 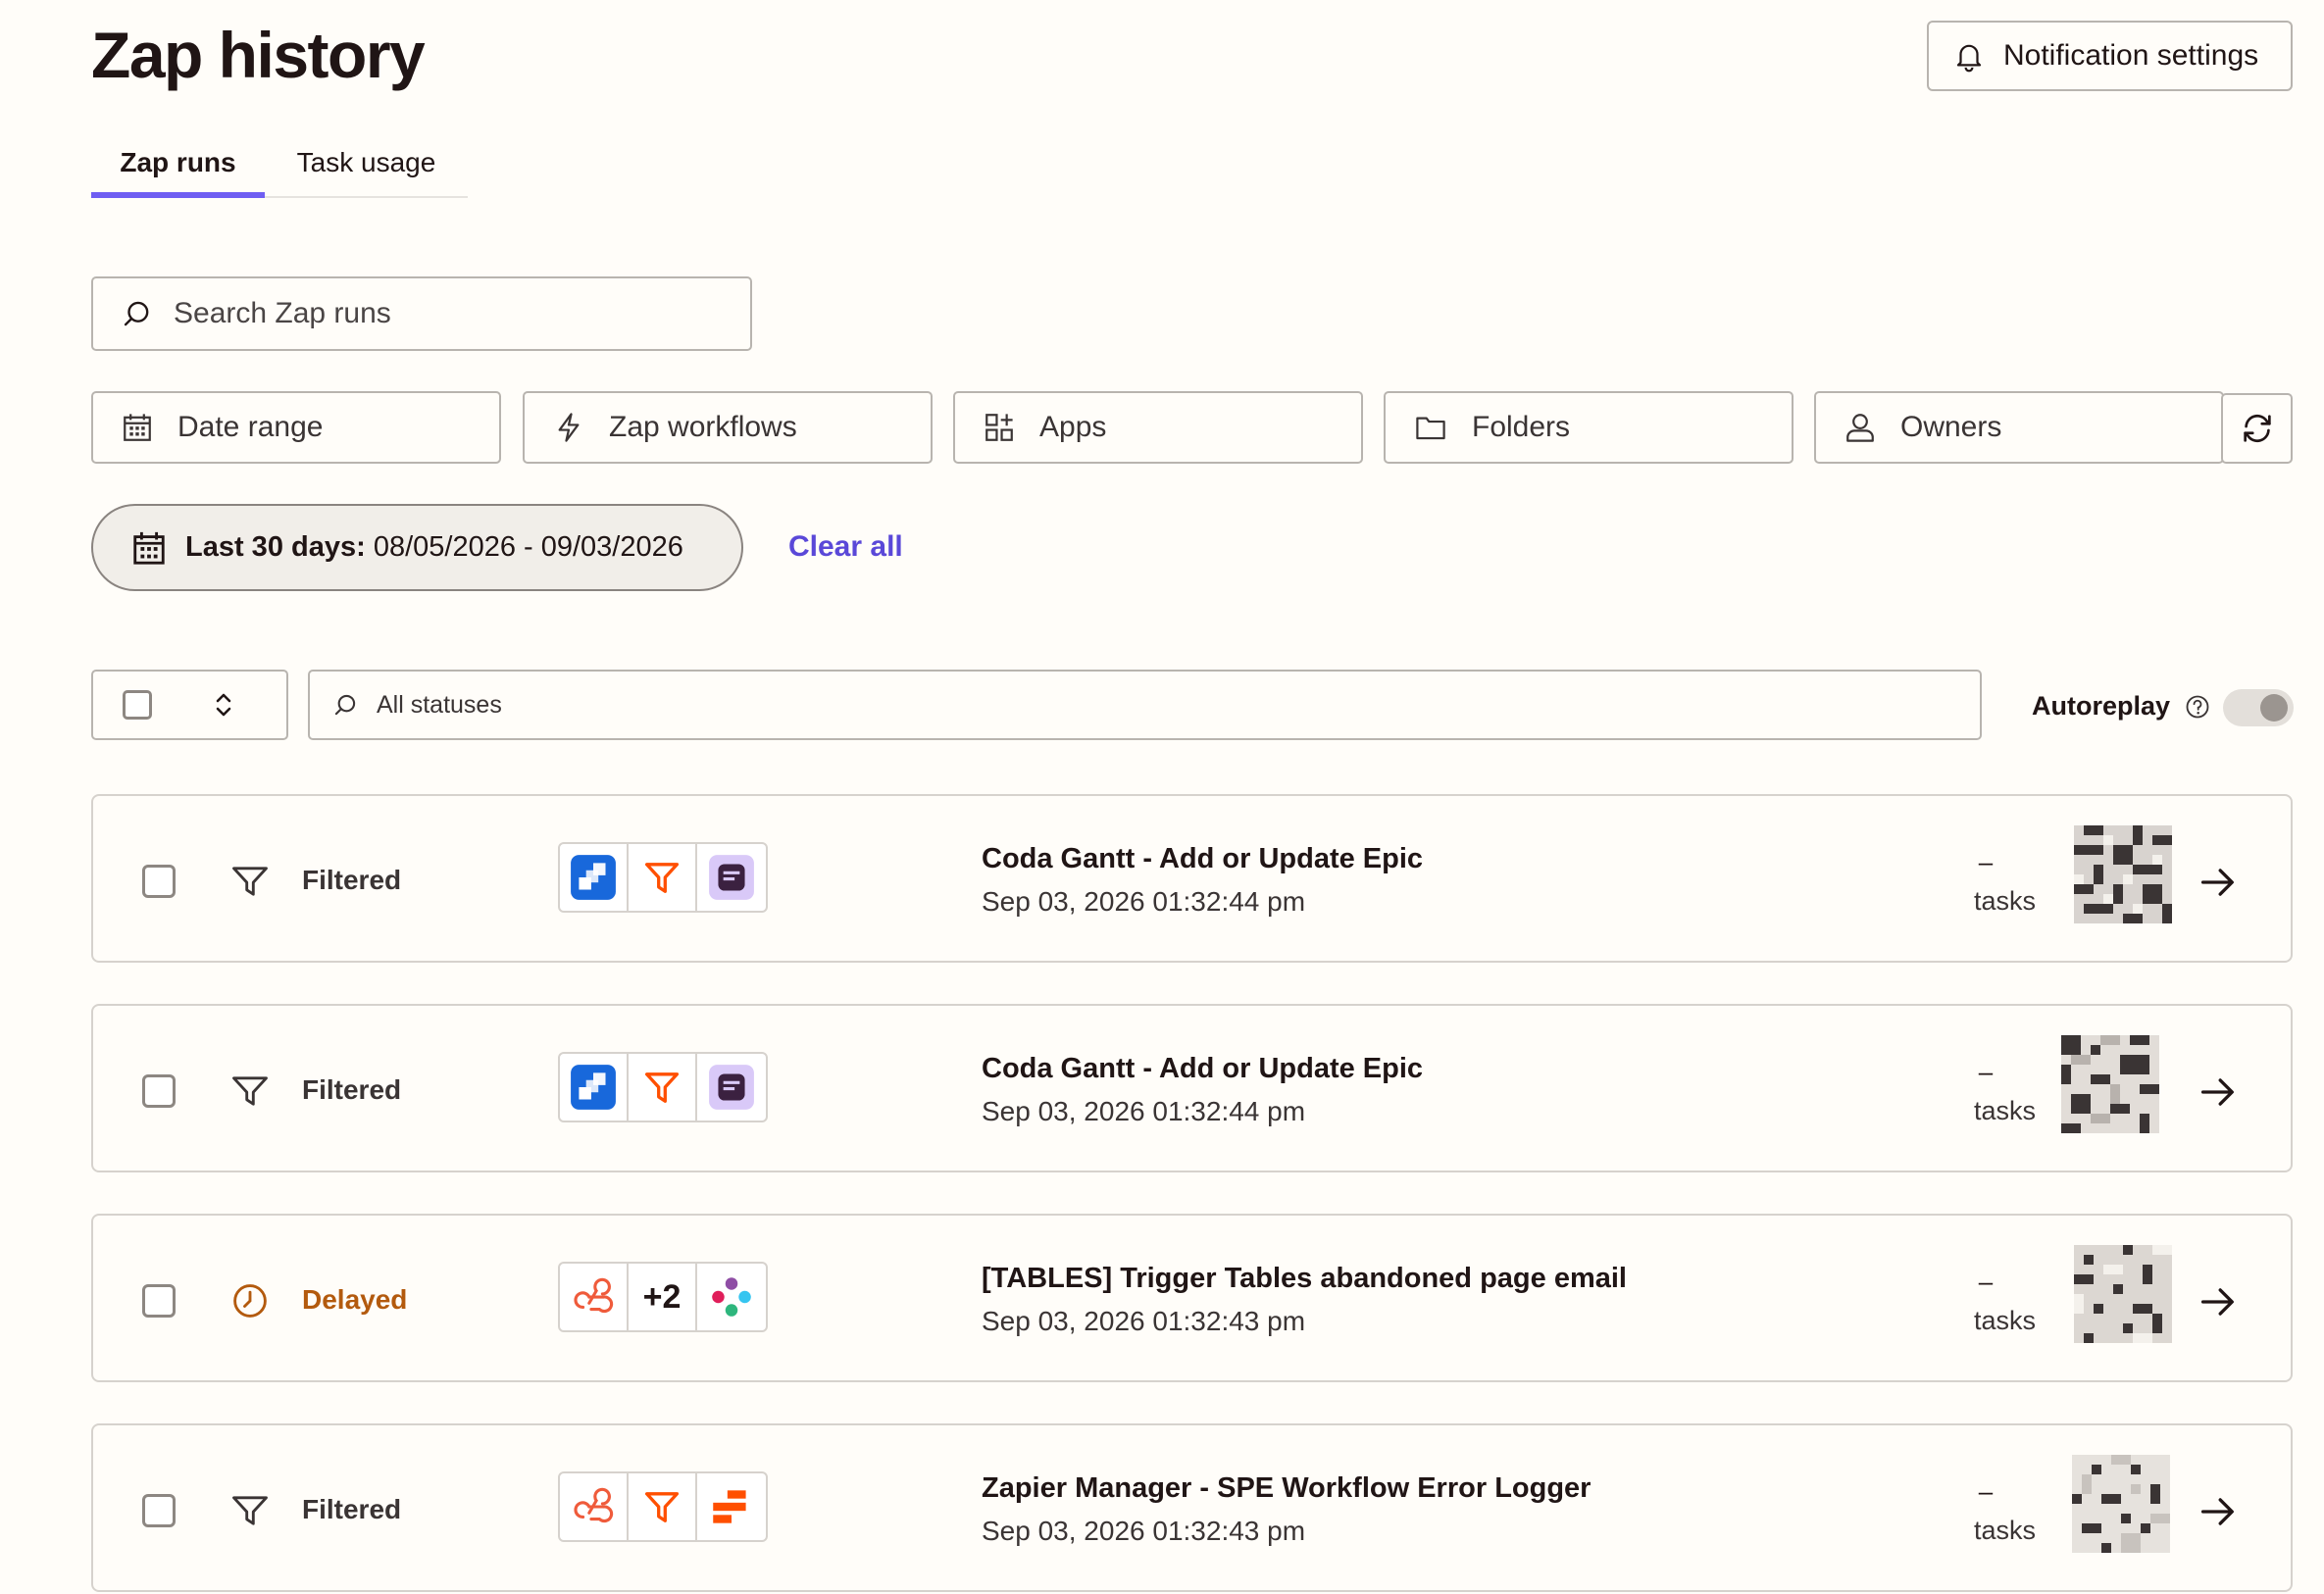 I want to click on autoreplay-label: Autoreplay, so click(x=2101, y=706).